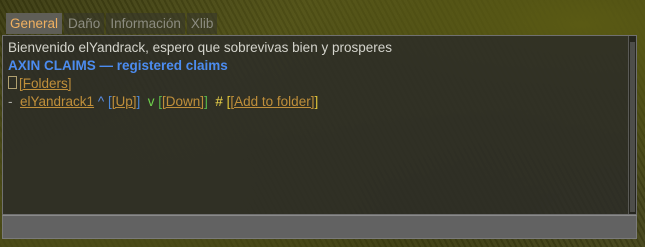 The image size is (645, 247). What do you see at coordinates (101, 101) in the screenshot?
I see `up-caret: ^` at bounding box center [101, 101].